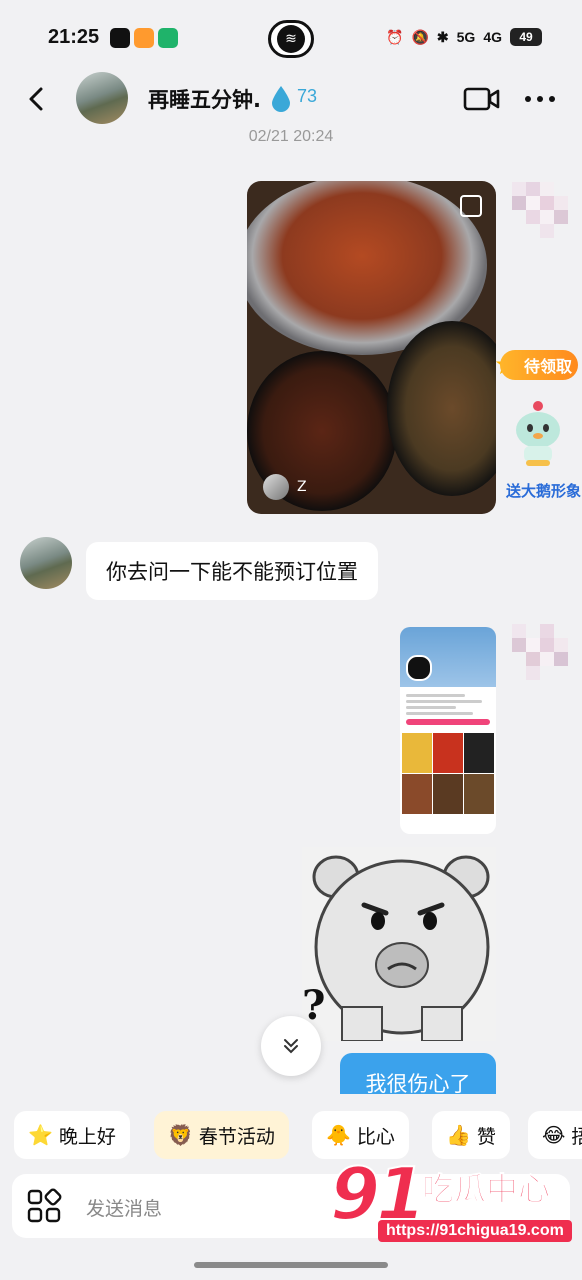 The height and width of the screenshot is (1280, 582). Describe the element at coordinates (526, 37) in the screenshot. I see `battery-icon: 49` at that location.